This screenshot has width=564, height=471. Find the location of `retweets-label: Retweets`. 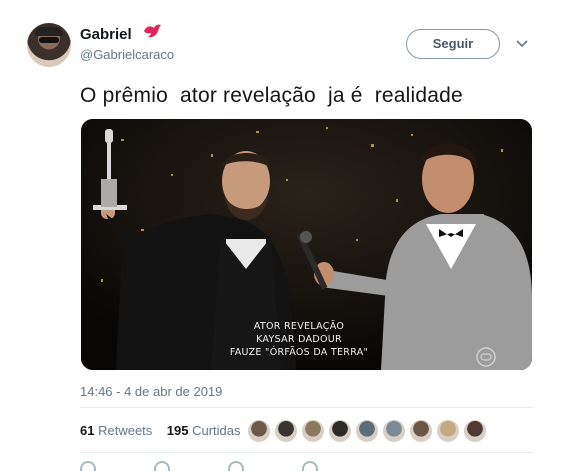

retweets-label: Retweets is located at coordinates (125, 430).